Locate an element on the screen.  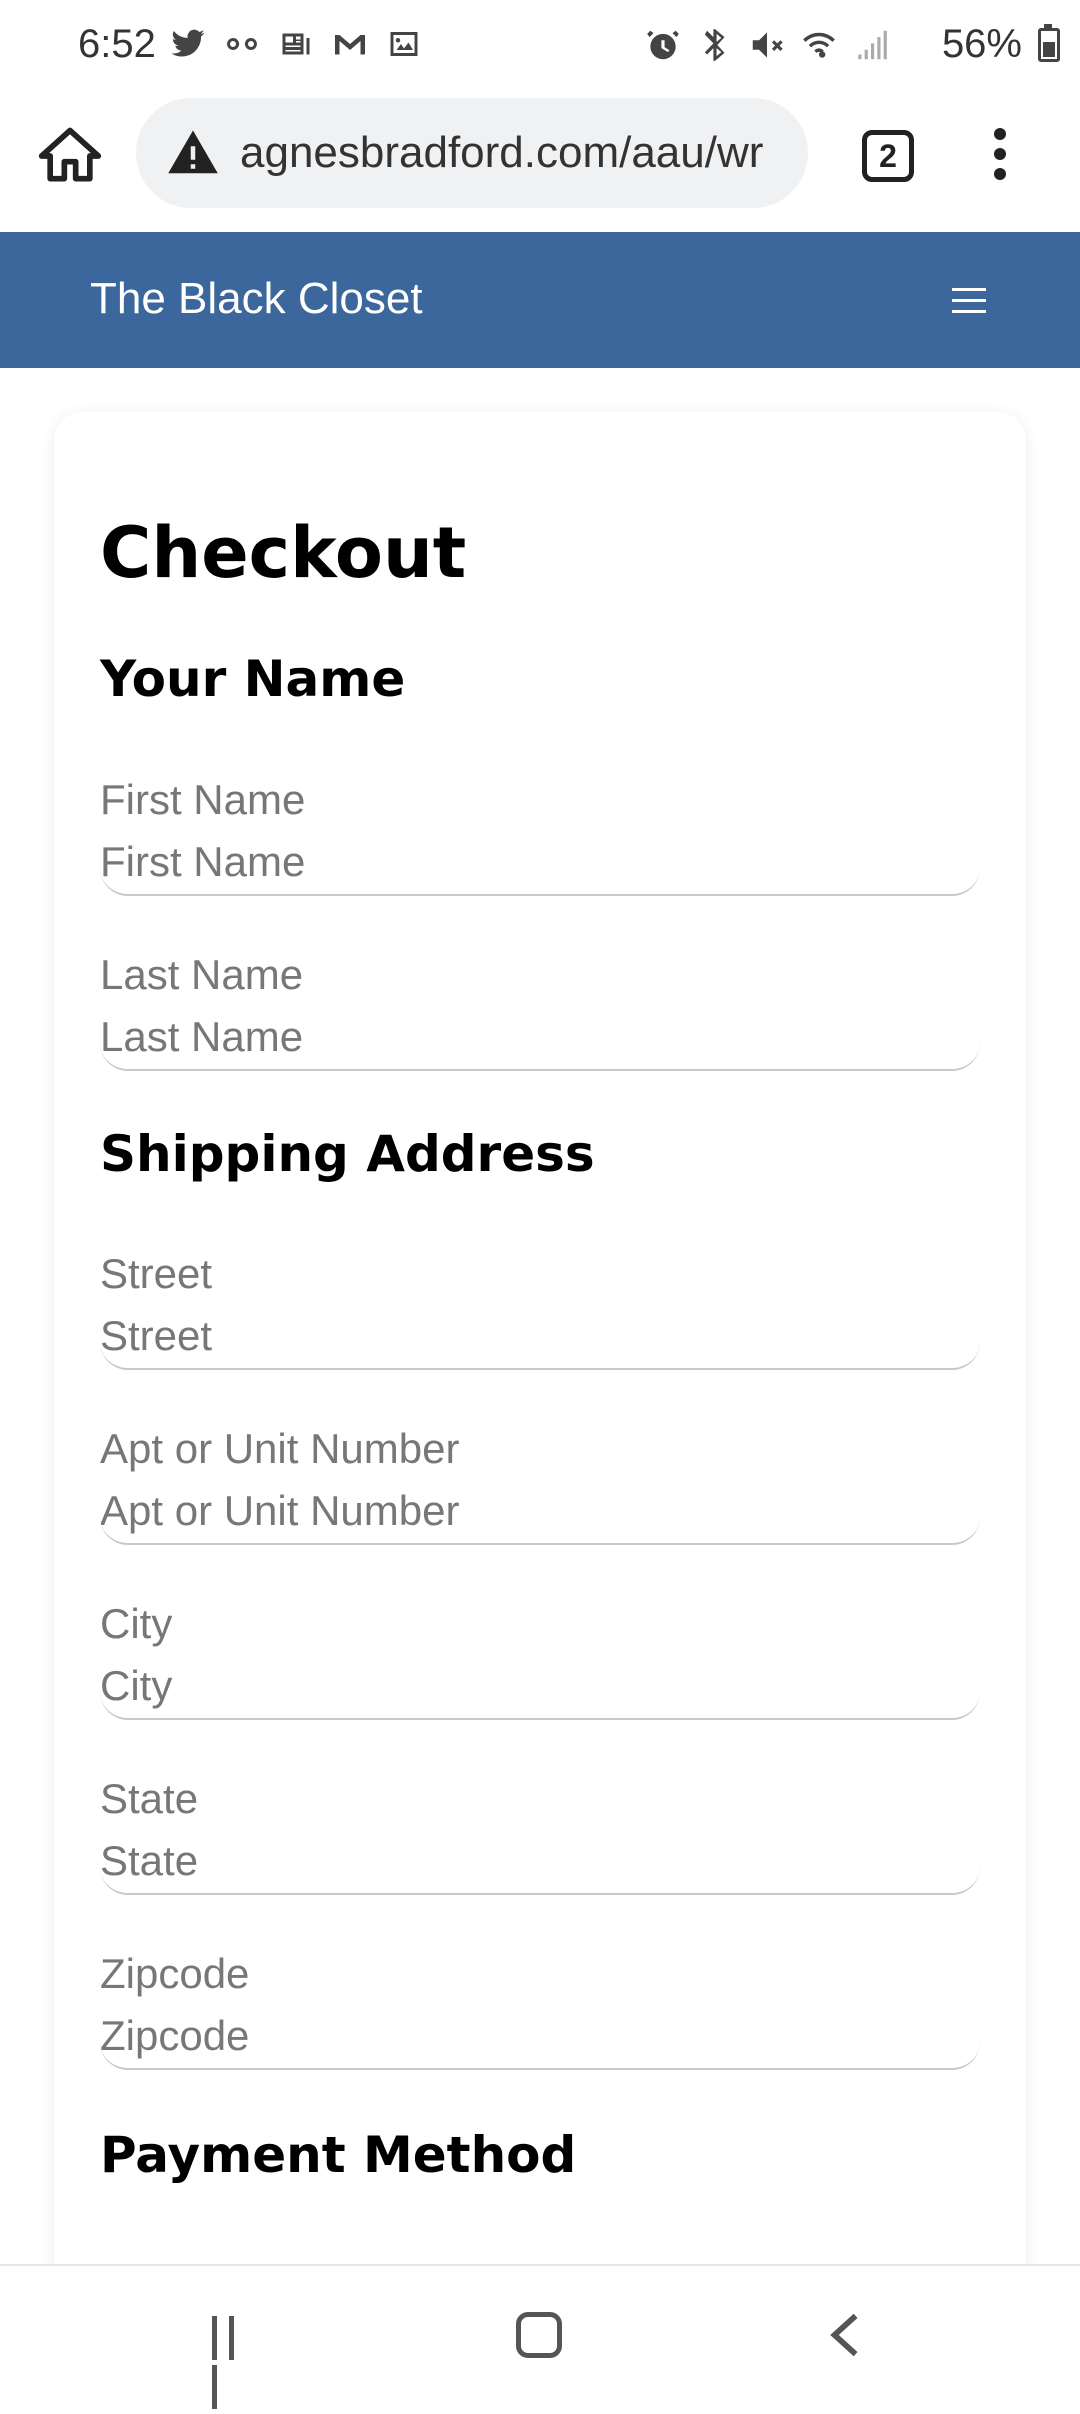
status-bar: 6:52 56% is located at coordinates (540, 46).